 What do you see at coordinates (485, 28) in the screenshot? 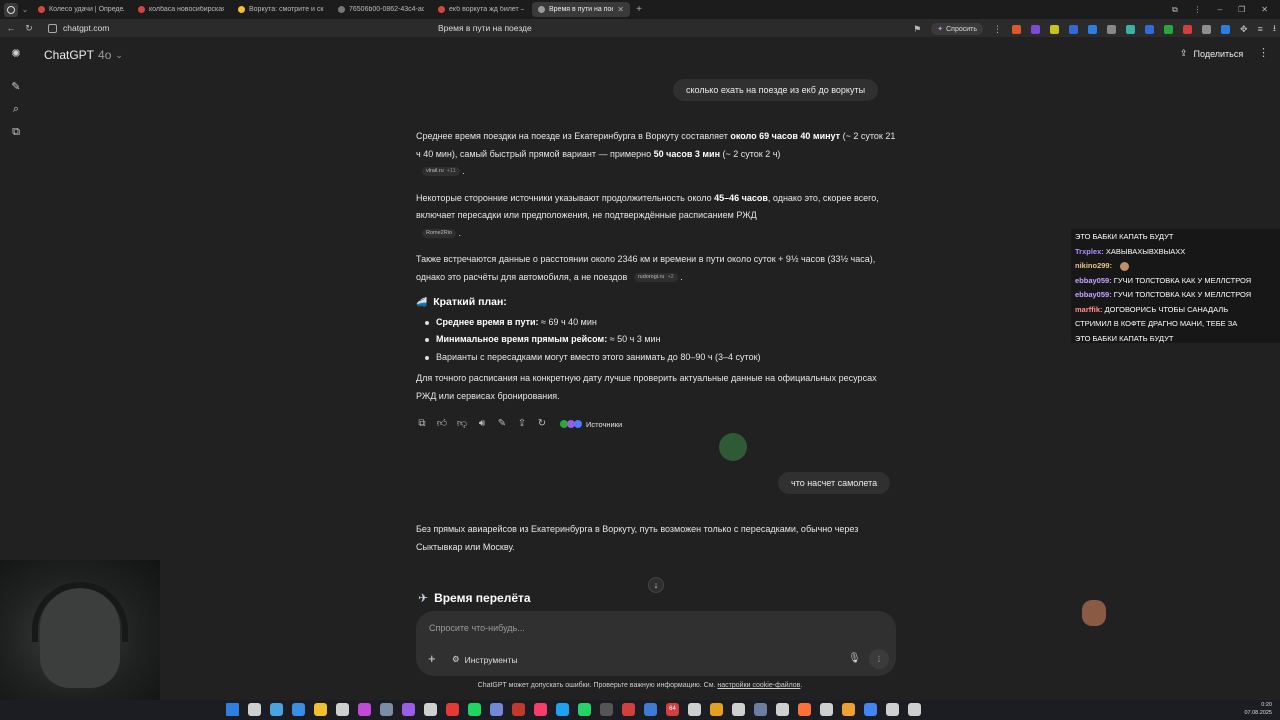
I see `page-title: Время в пути на поезде` at bounding box center [485, 28].